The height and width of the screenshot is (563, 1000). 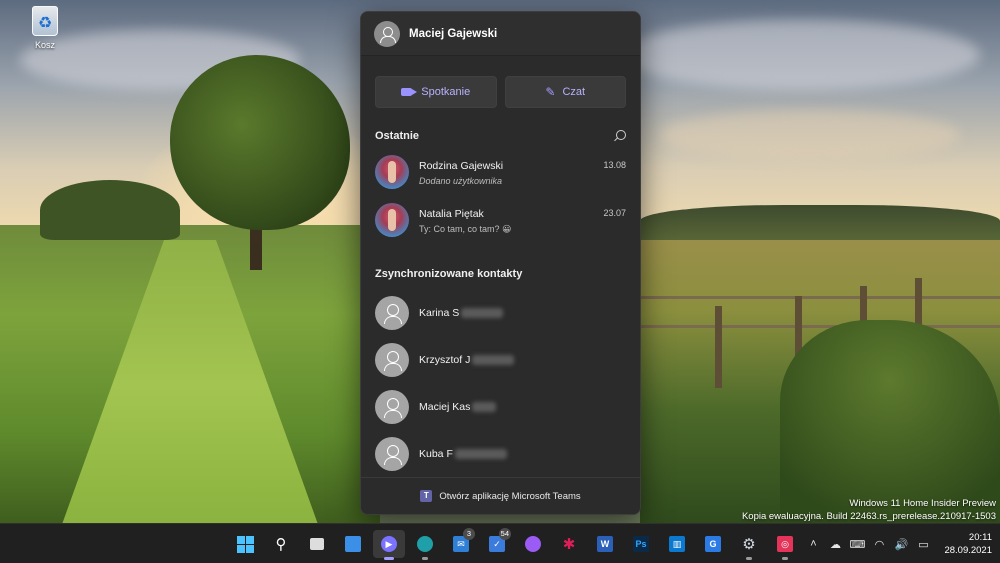 I want to click on teams-chat-icon: ▶, so click(x=389, y=544).